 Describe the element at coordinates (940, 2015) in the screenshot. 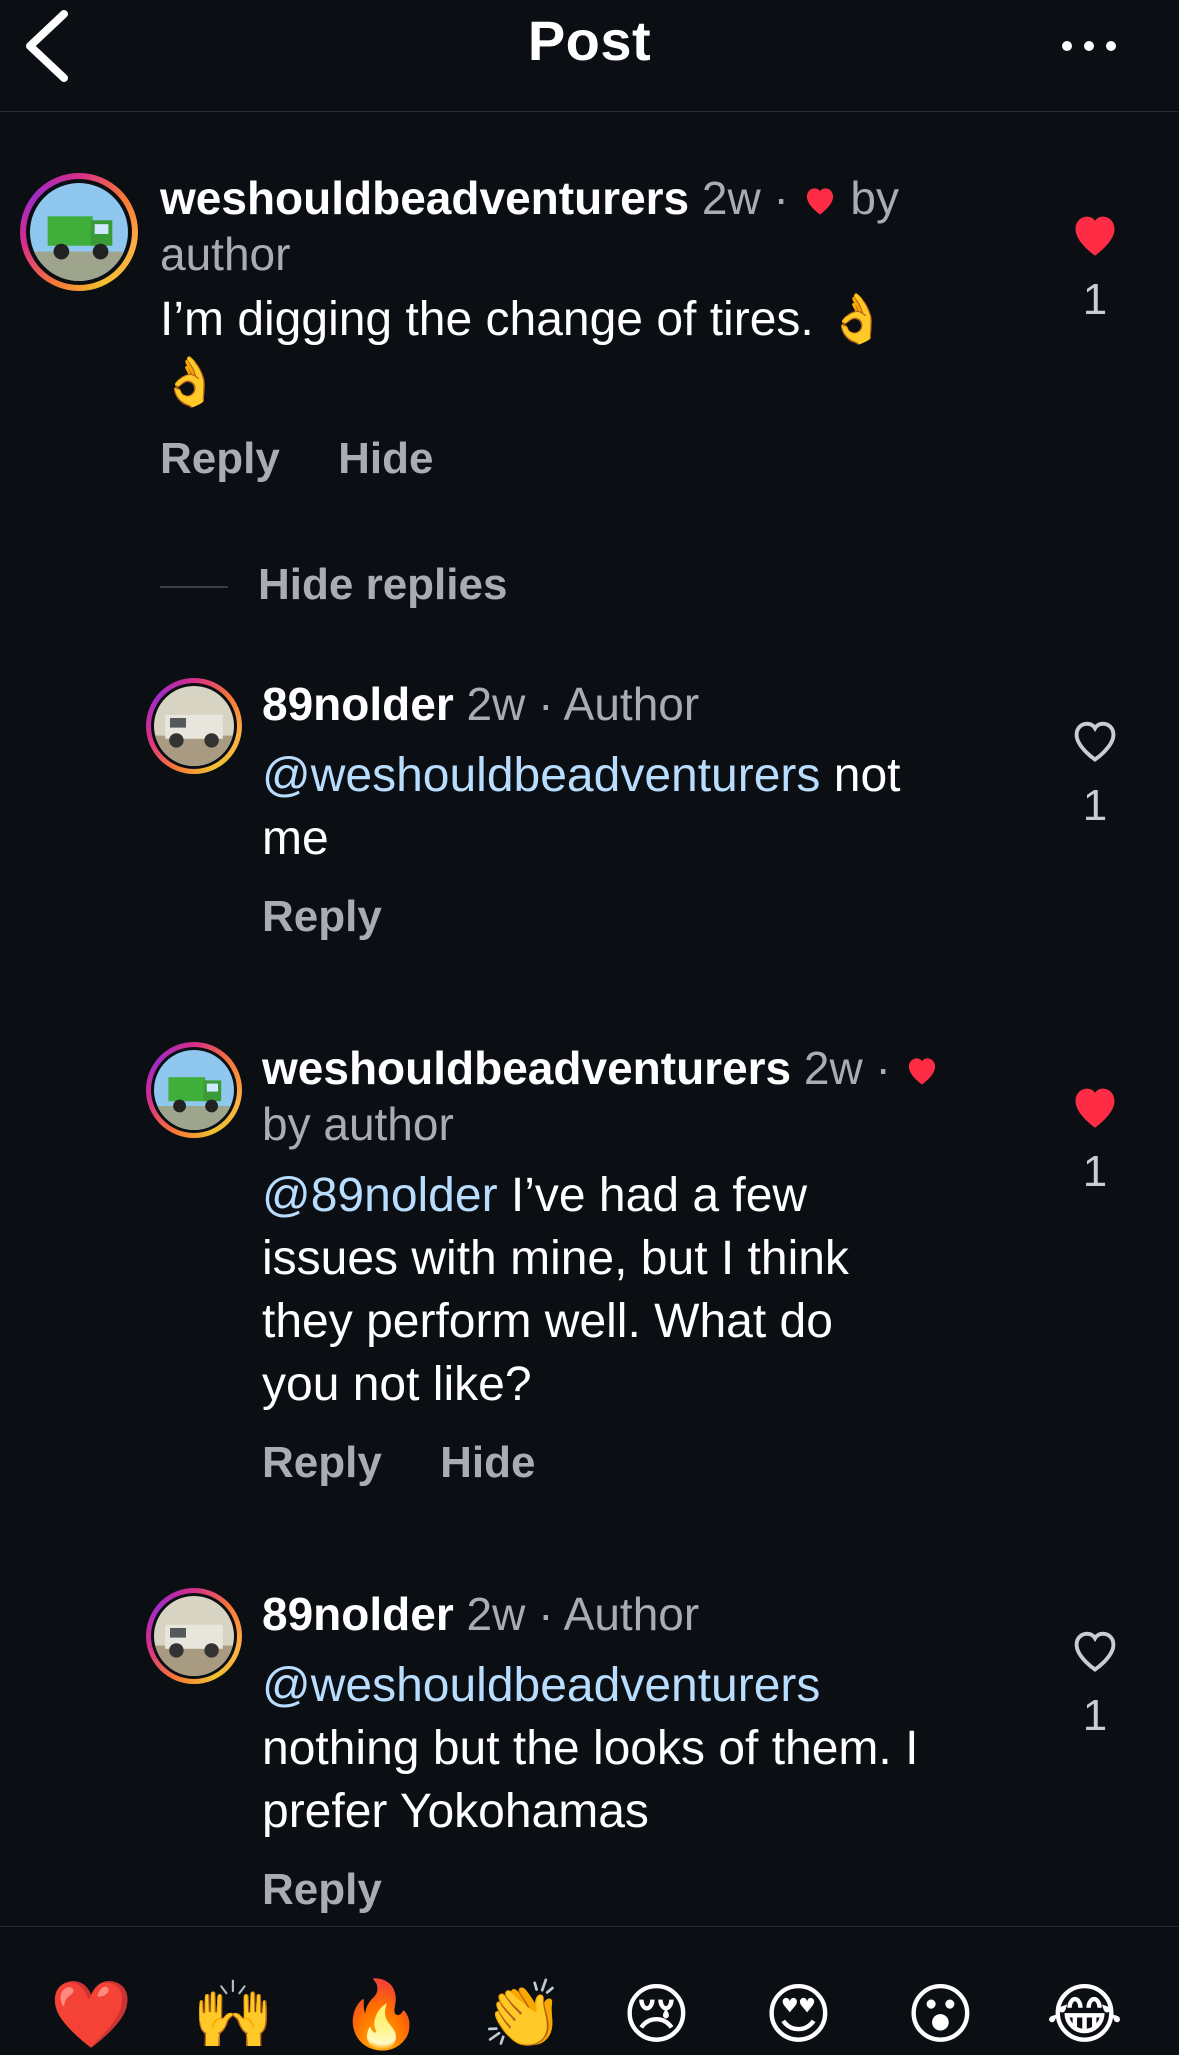

I see `surprised-emoji-button: 😮` at that location.